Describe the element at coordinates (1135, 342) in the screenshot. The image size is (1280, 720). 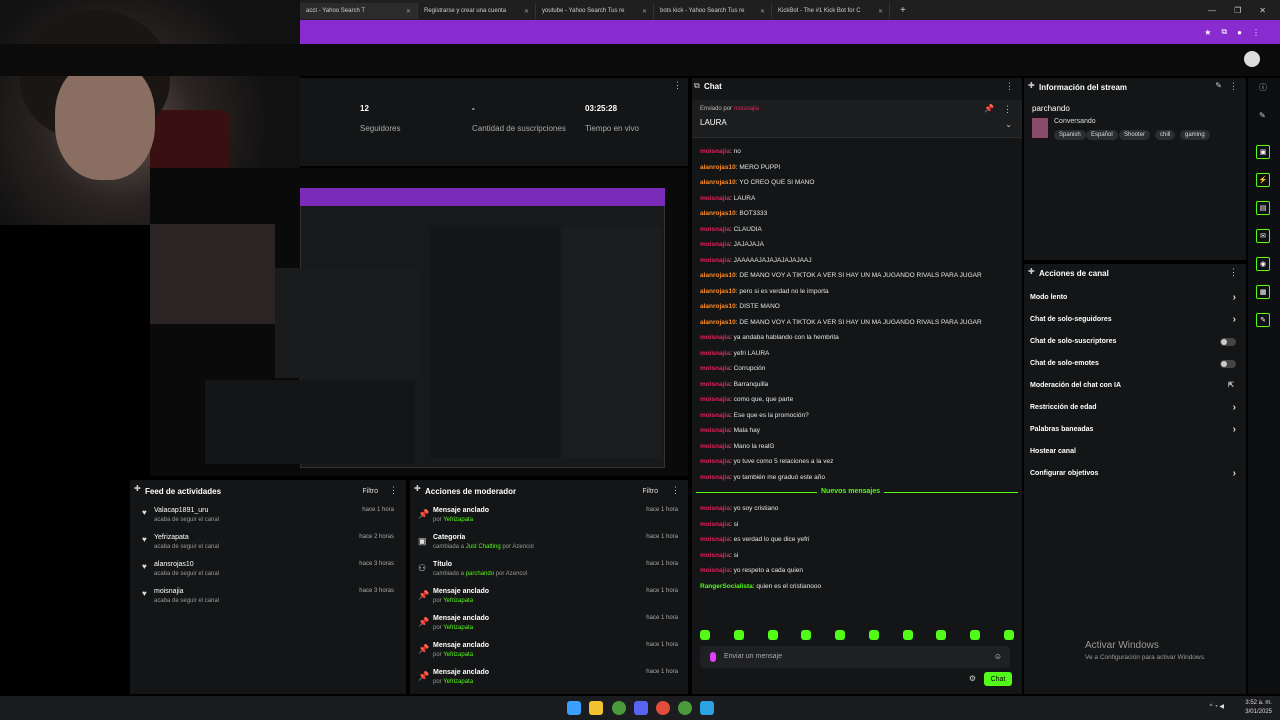
I see `channel-action-2: Chat de solo-suscriptores` at that location.